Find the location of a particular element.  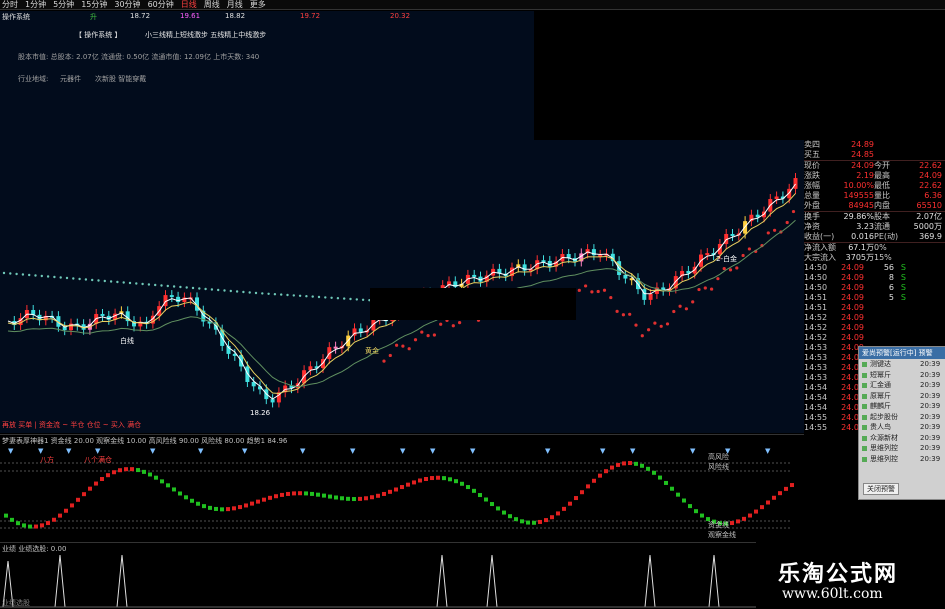

tick-cell: 6 is located at coordinates (891, 287).